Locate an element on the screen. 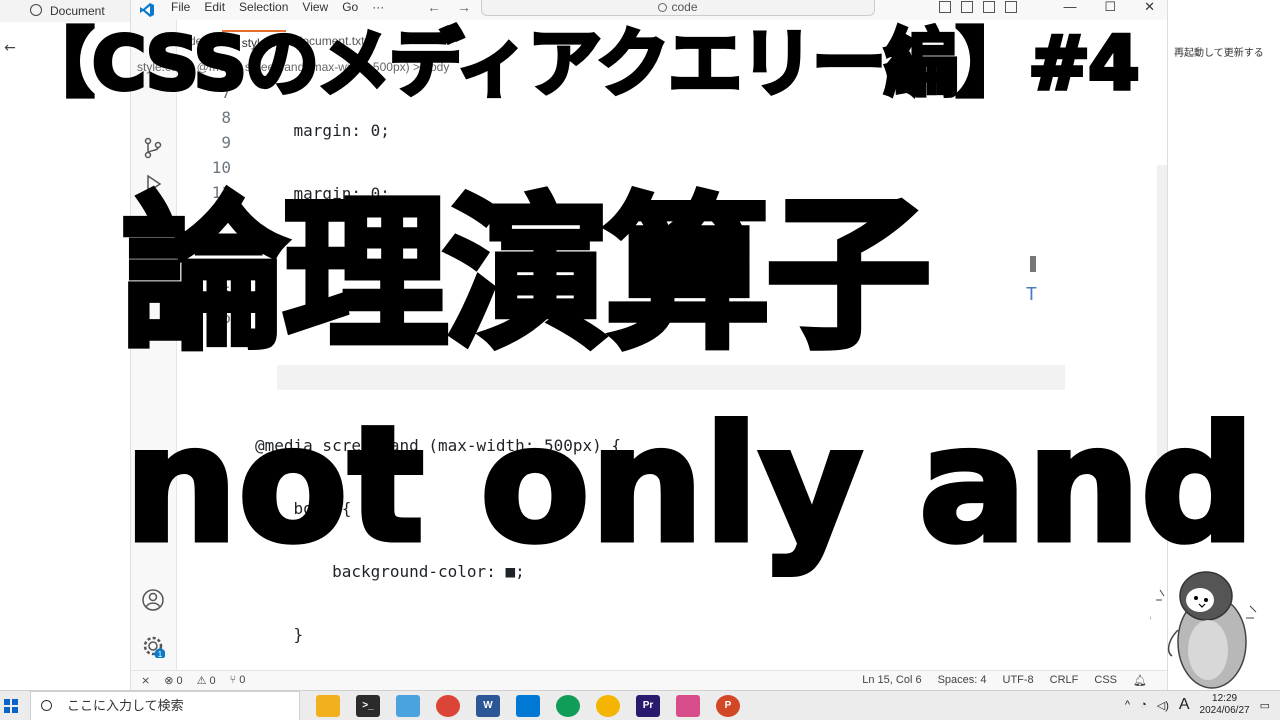 The width and height of the screenshot is (1280, 720). clock: 12:29 2024/06/27 is located at coordinates (1225, 705).